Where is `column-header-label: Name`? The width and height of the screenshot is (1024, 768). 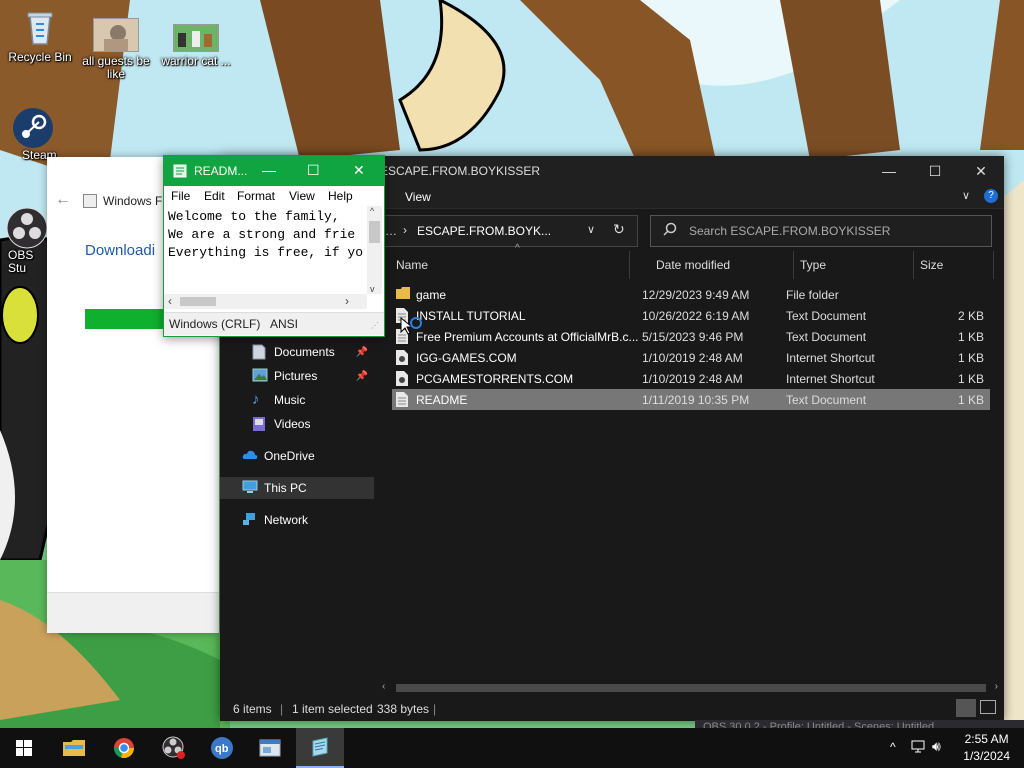 column-header-label: Name is located at coordinates (412, 265).